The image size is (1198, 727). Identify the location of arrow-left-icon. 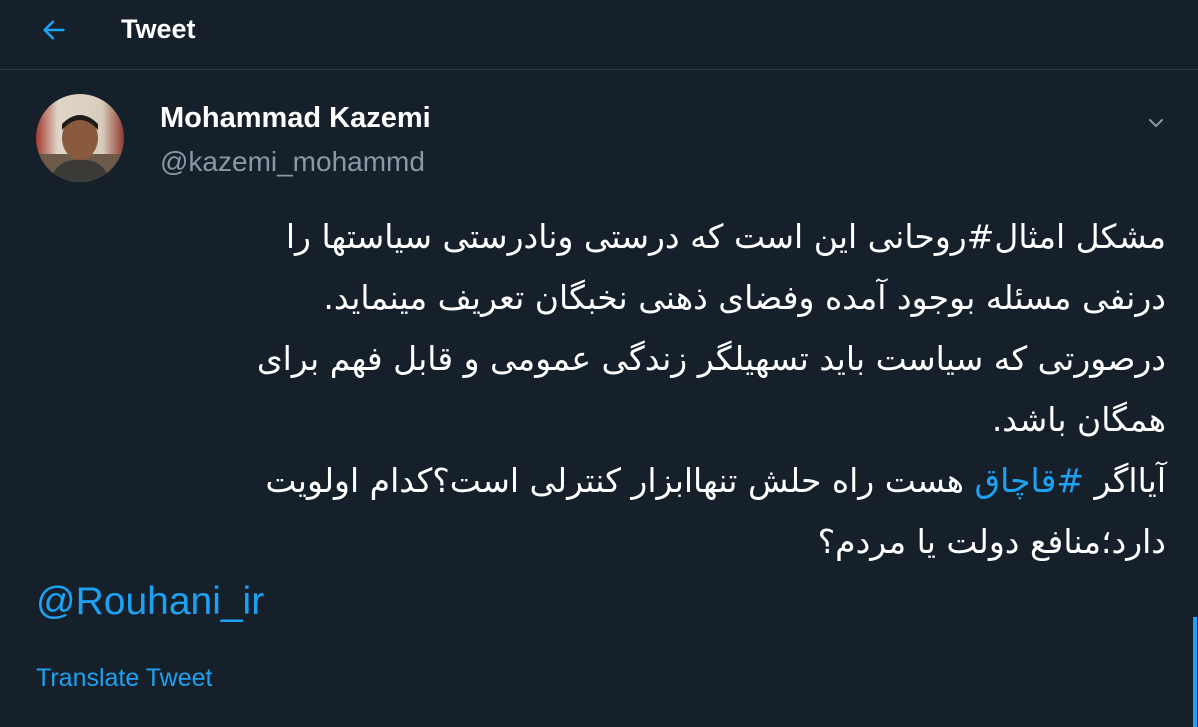
(54, 30).